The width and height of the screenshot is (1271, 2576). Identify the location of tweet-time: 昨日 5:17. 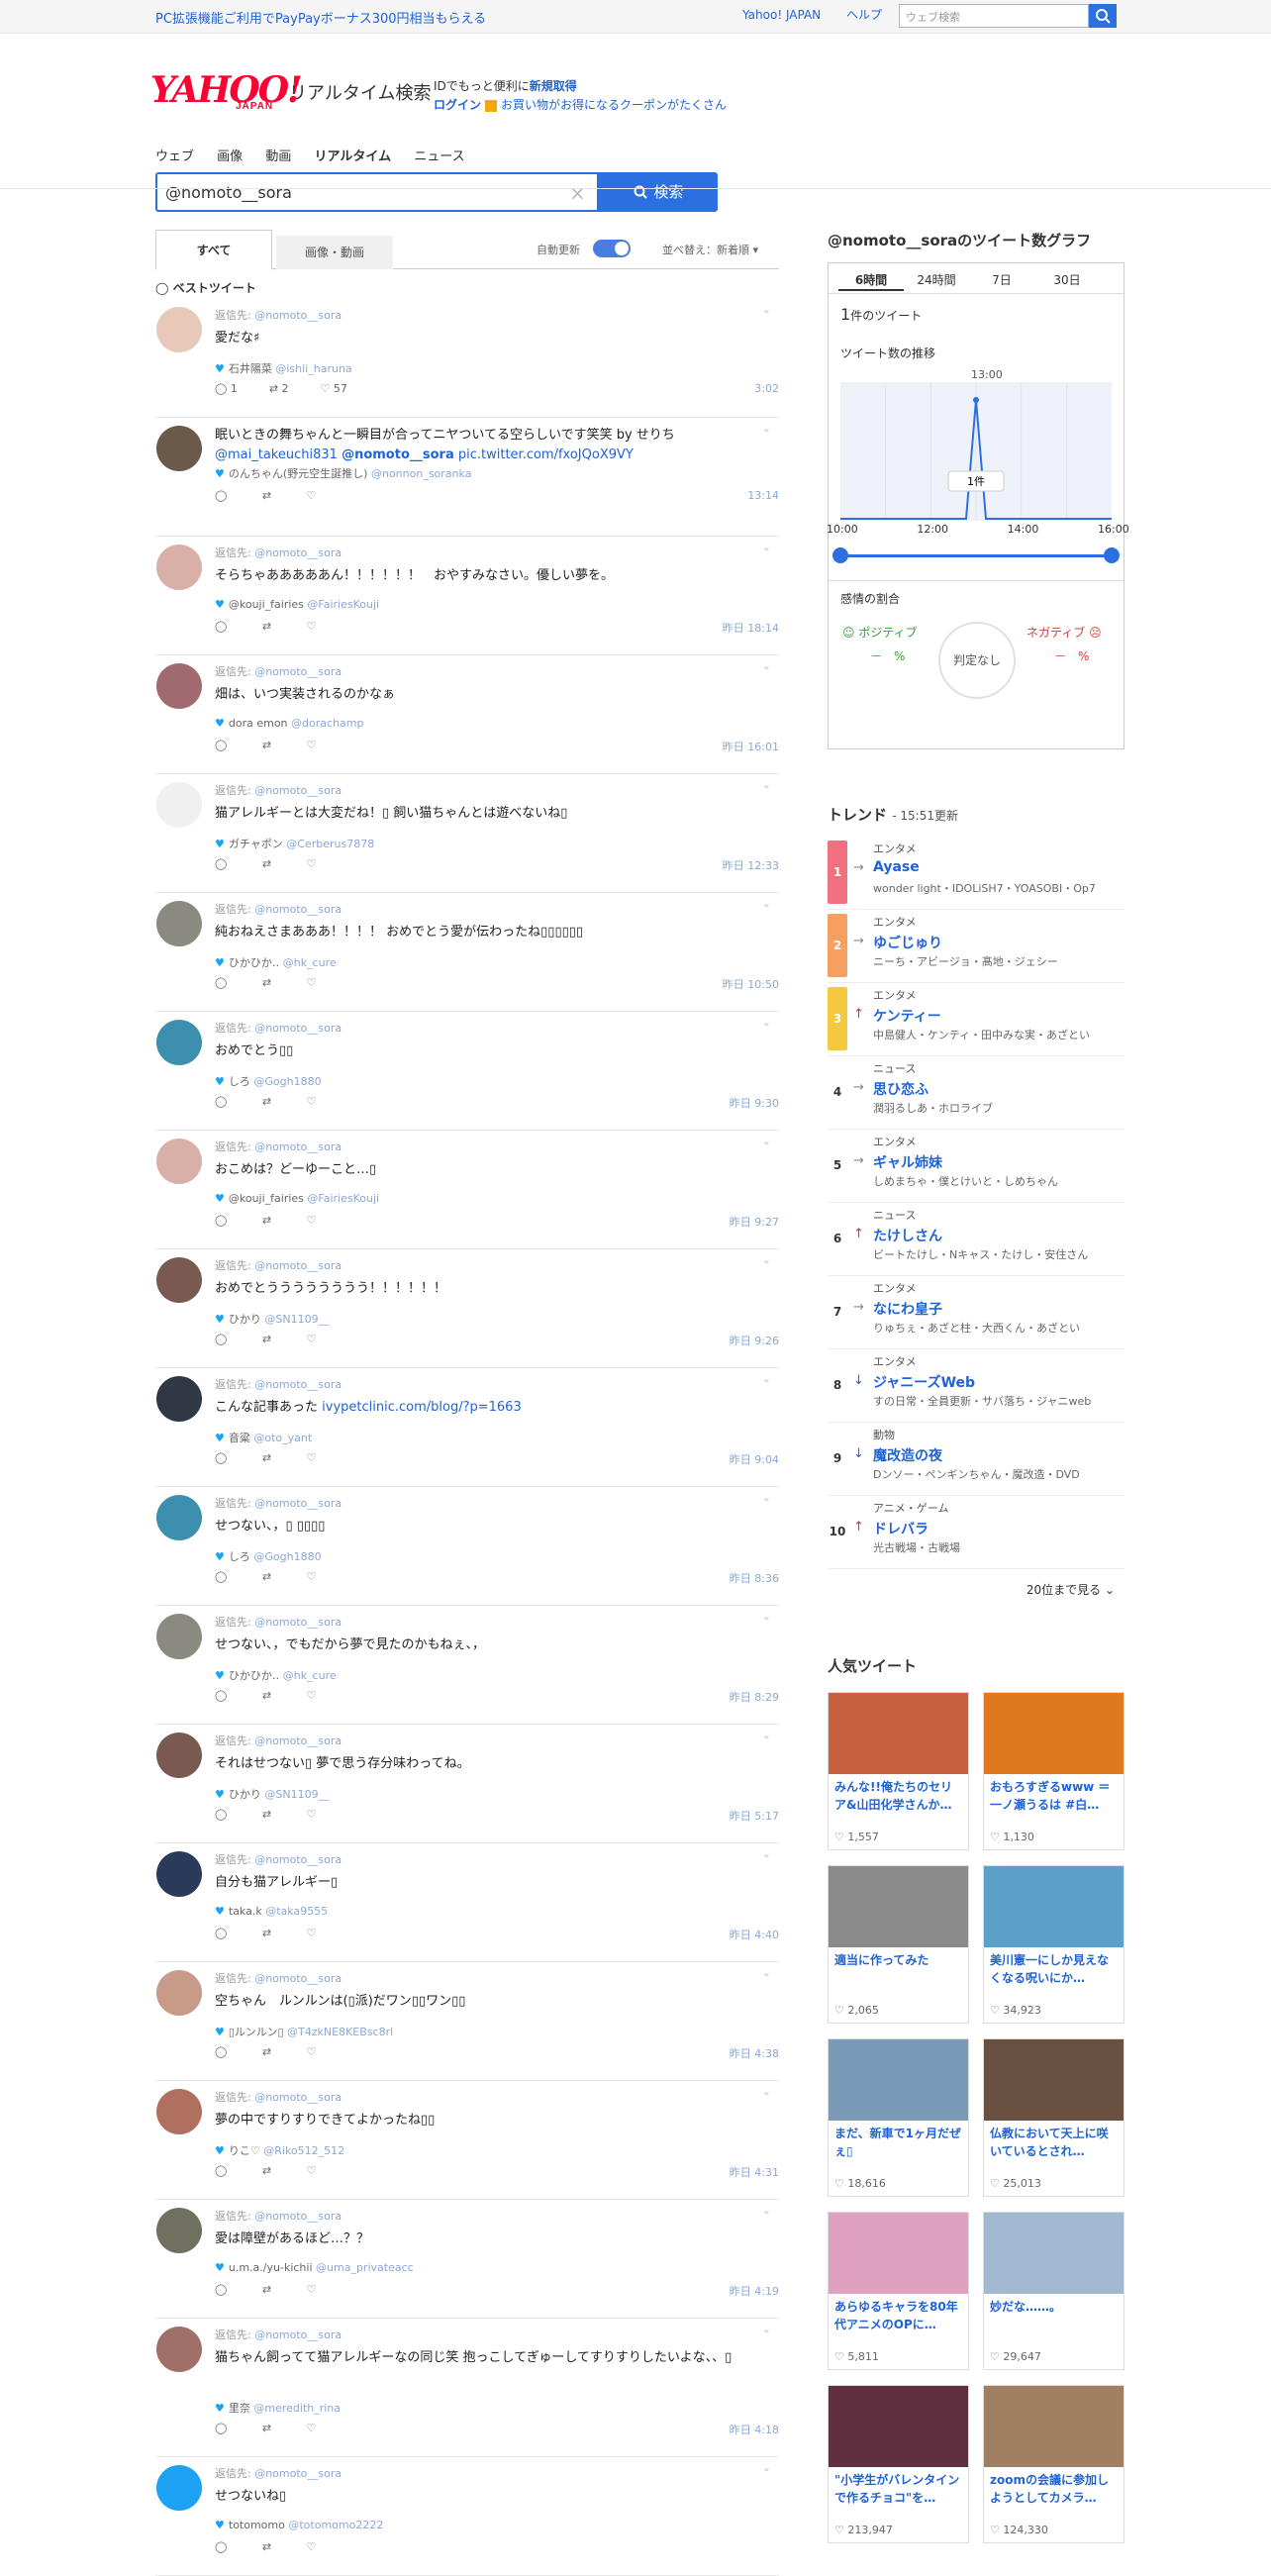
(754, 1816).